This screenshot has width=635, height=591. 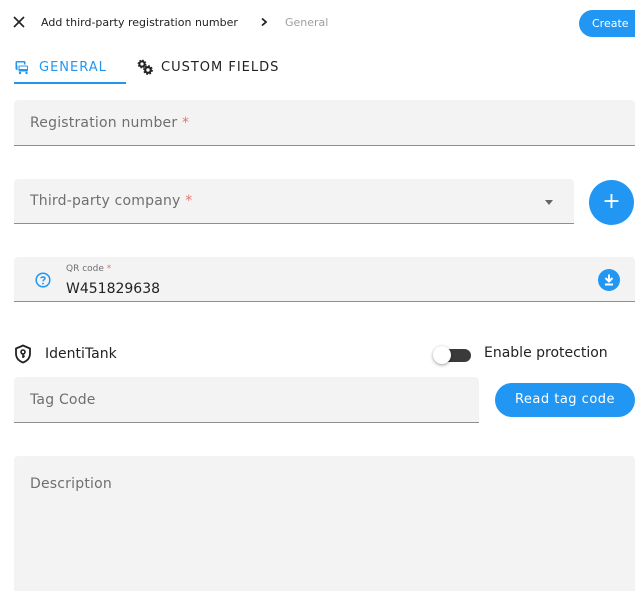 What do you see at coordinates (609, 280) in the screenshot?
I see `download-icon` at bounding box center [609, 280].